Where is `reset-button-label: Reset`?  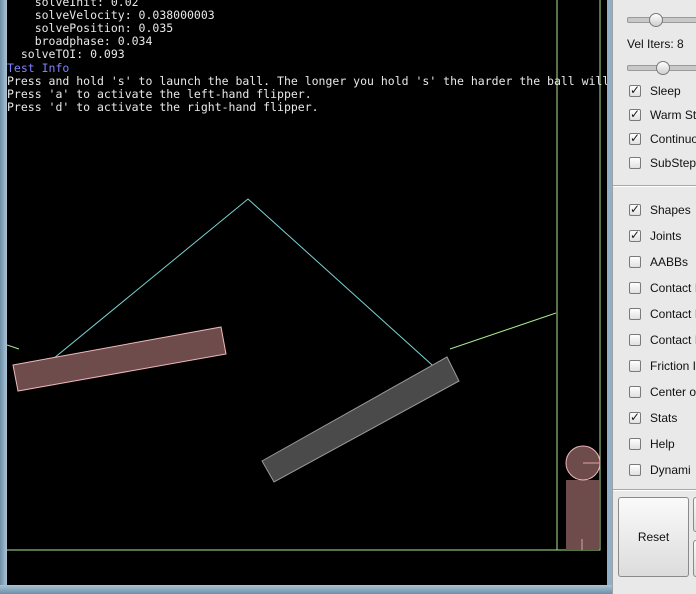 reset-button-label: Reset is located at coordinates (653, 537).